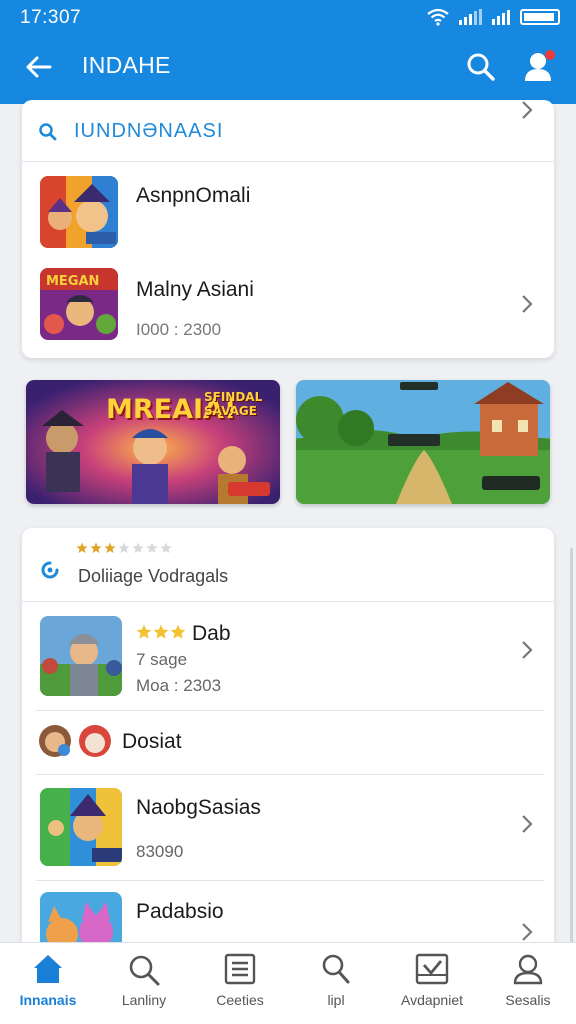 This screenshot has height=1024, width=576. I want to click on promo-banner, so click(423, 442).